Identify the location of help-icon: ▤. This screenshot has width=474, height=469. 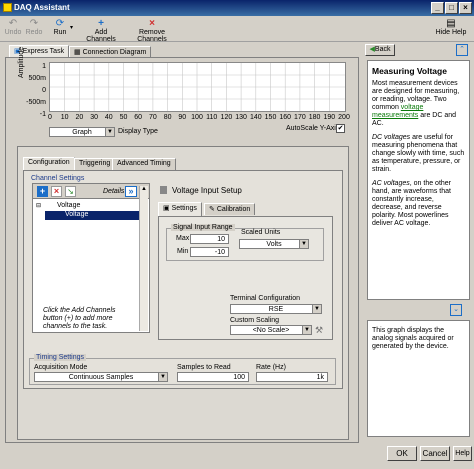
(451, 23).